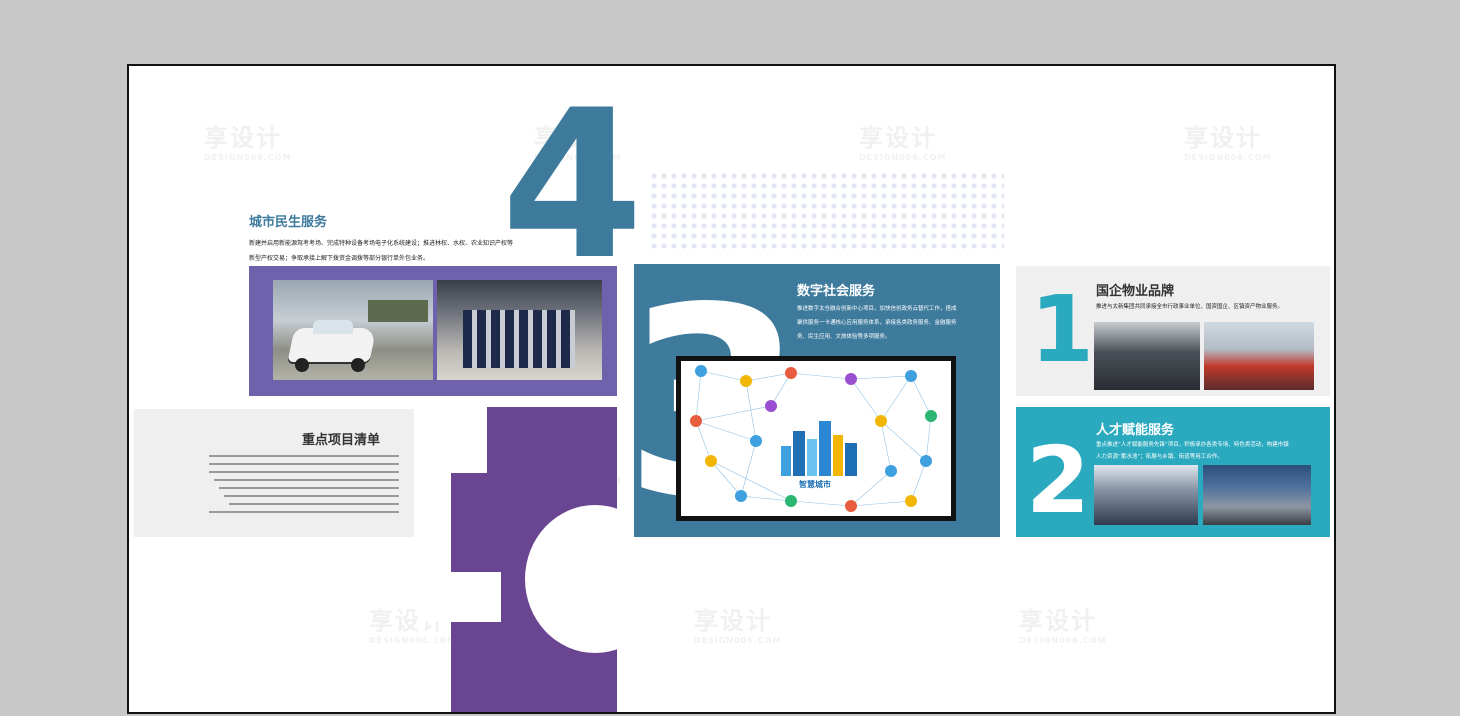 Image resolution: width=1460 pixels, height=716 pixels. Describe the element at coordinates (826, 211) in the screenshot. I see `dot-pattern` at that location.